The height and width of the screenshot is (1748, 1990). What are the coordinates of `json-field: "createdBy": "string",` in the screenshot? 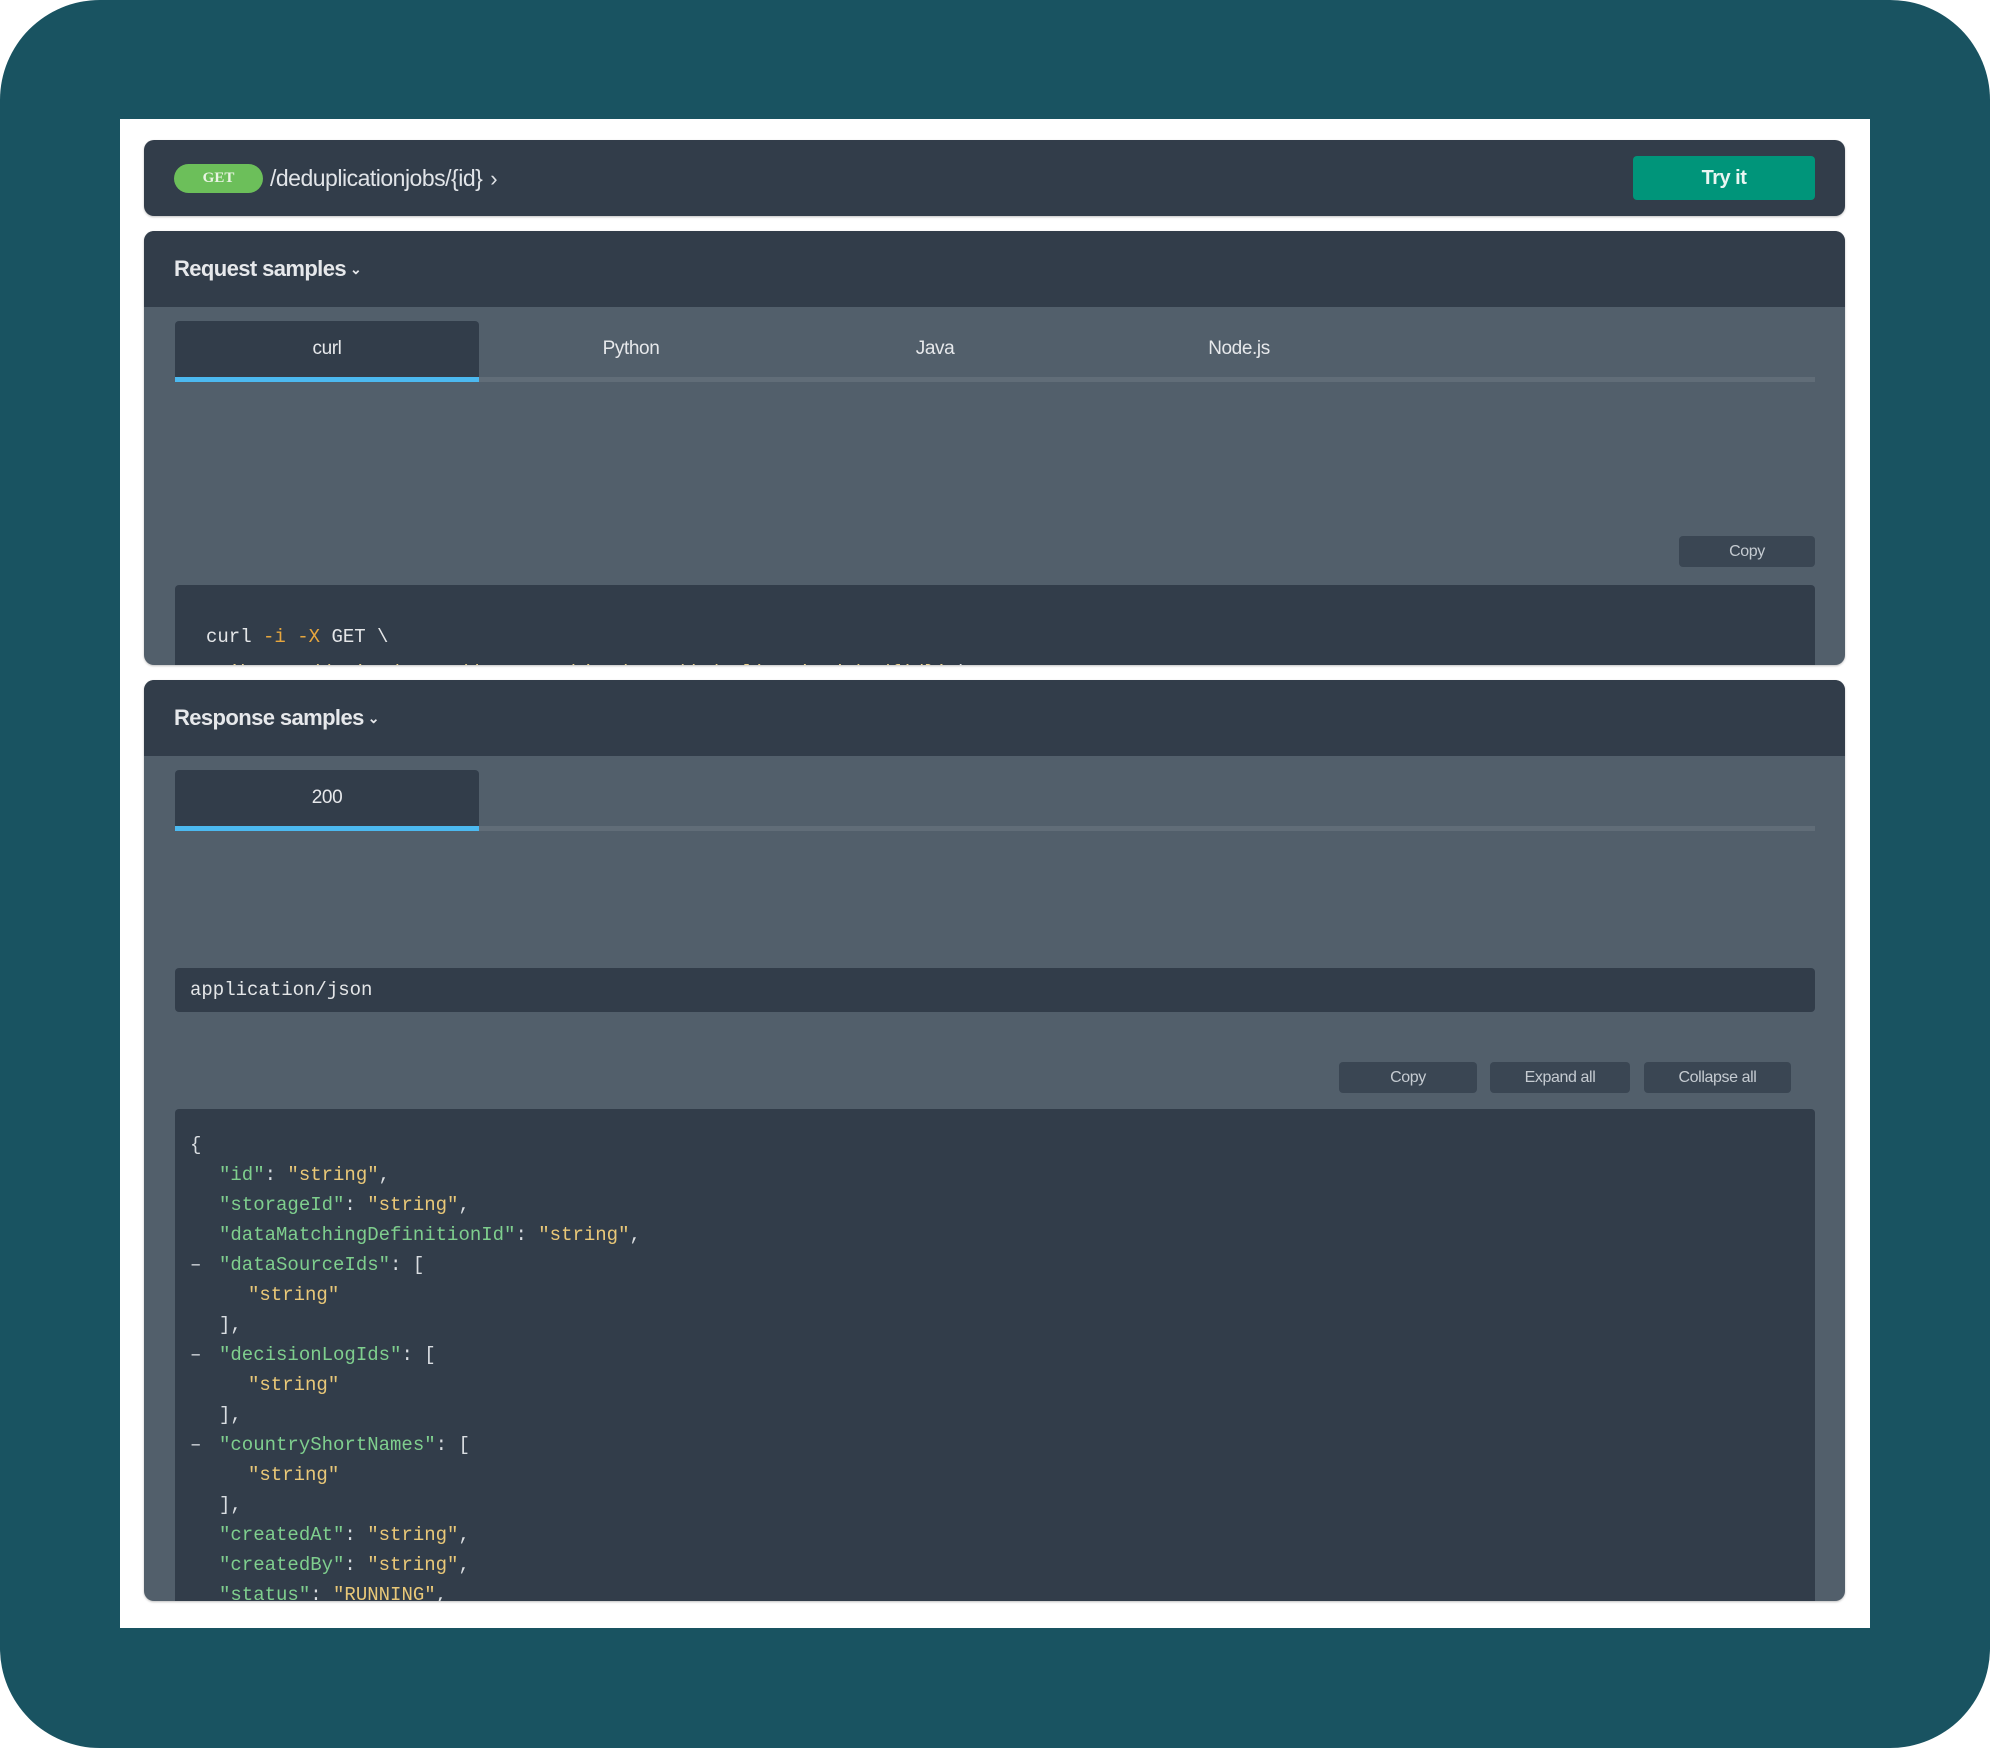 It's located at (344, 1565).